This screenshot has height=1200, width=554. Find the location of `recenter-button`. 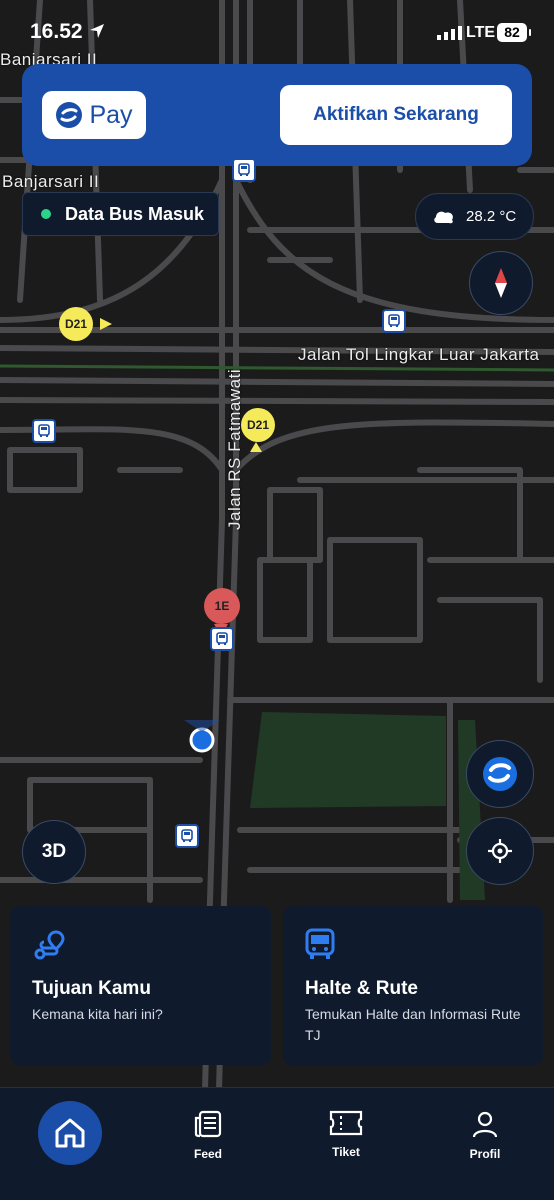

recenter-button is located at coordinates (500, 851).